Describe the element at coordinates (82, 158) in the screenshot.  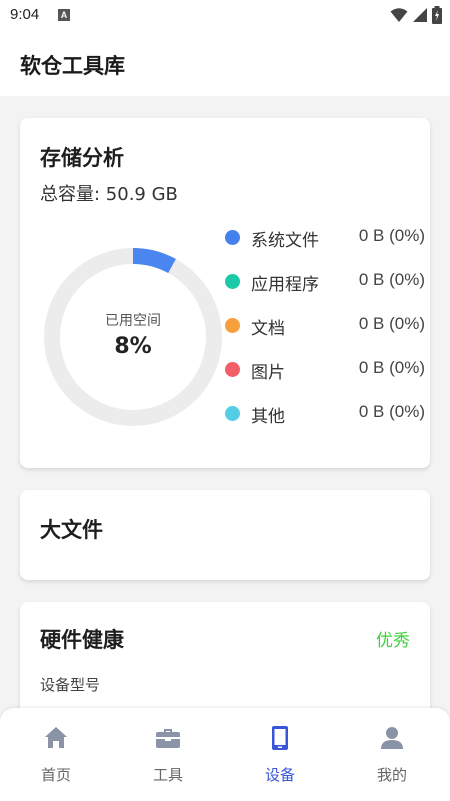
I see `storage-card-title: 存储分析` at that location.